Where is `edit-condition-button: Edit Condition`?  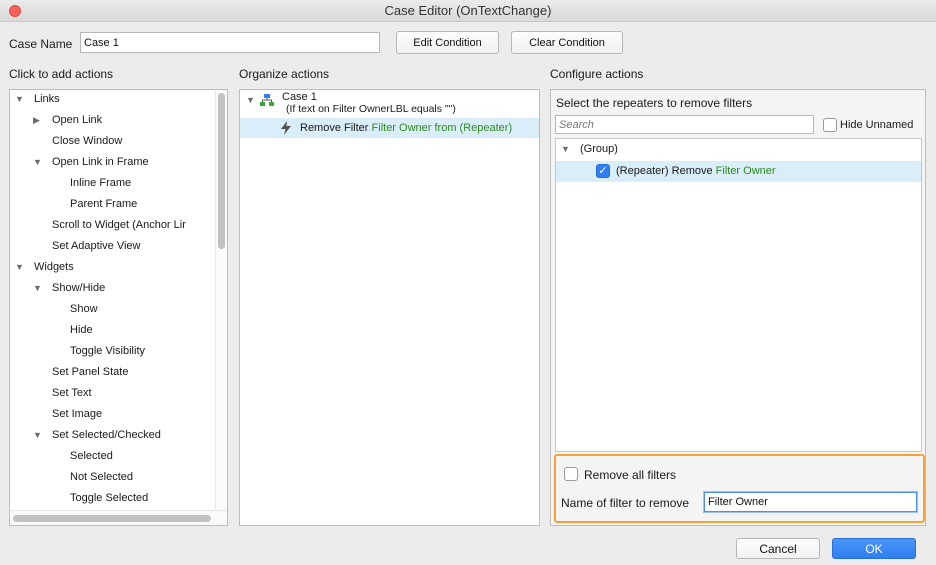 edit-condition-button: Edit Condition is located at coordinates (447, 42).